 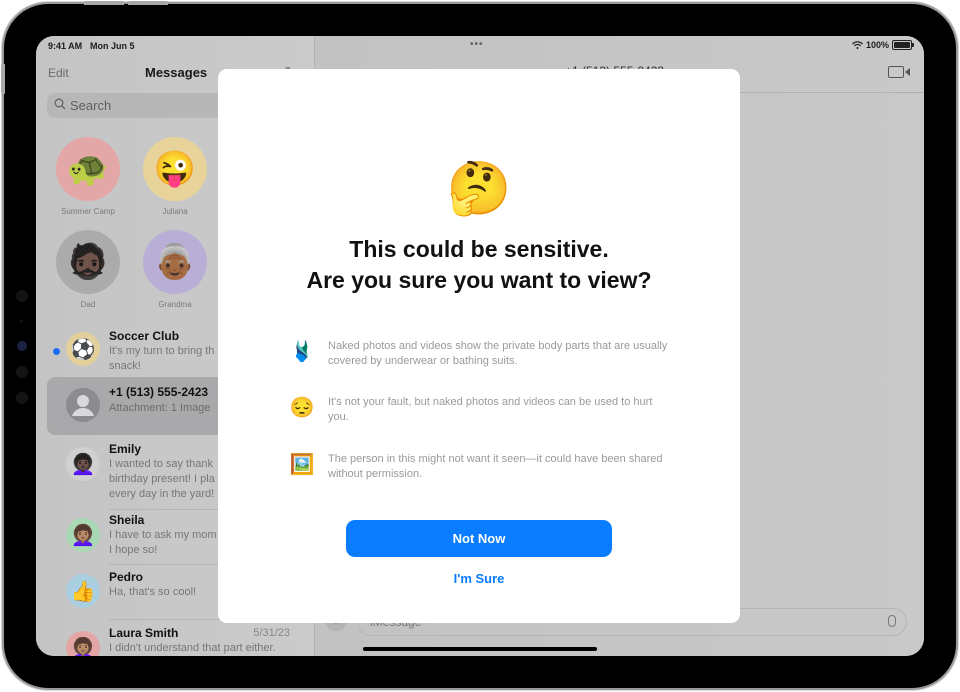 I want to click on avatar: 😜, so click(x=175, y=169).